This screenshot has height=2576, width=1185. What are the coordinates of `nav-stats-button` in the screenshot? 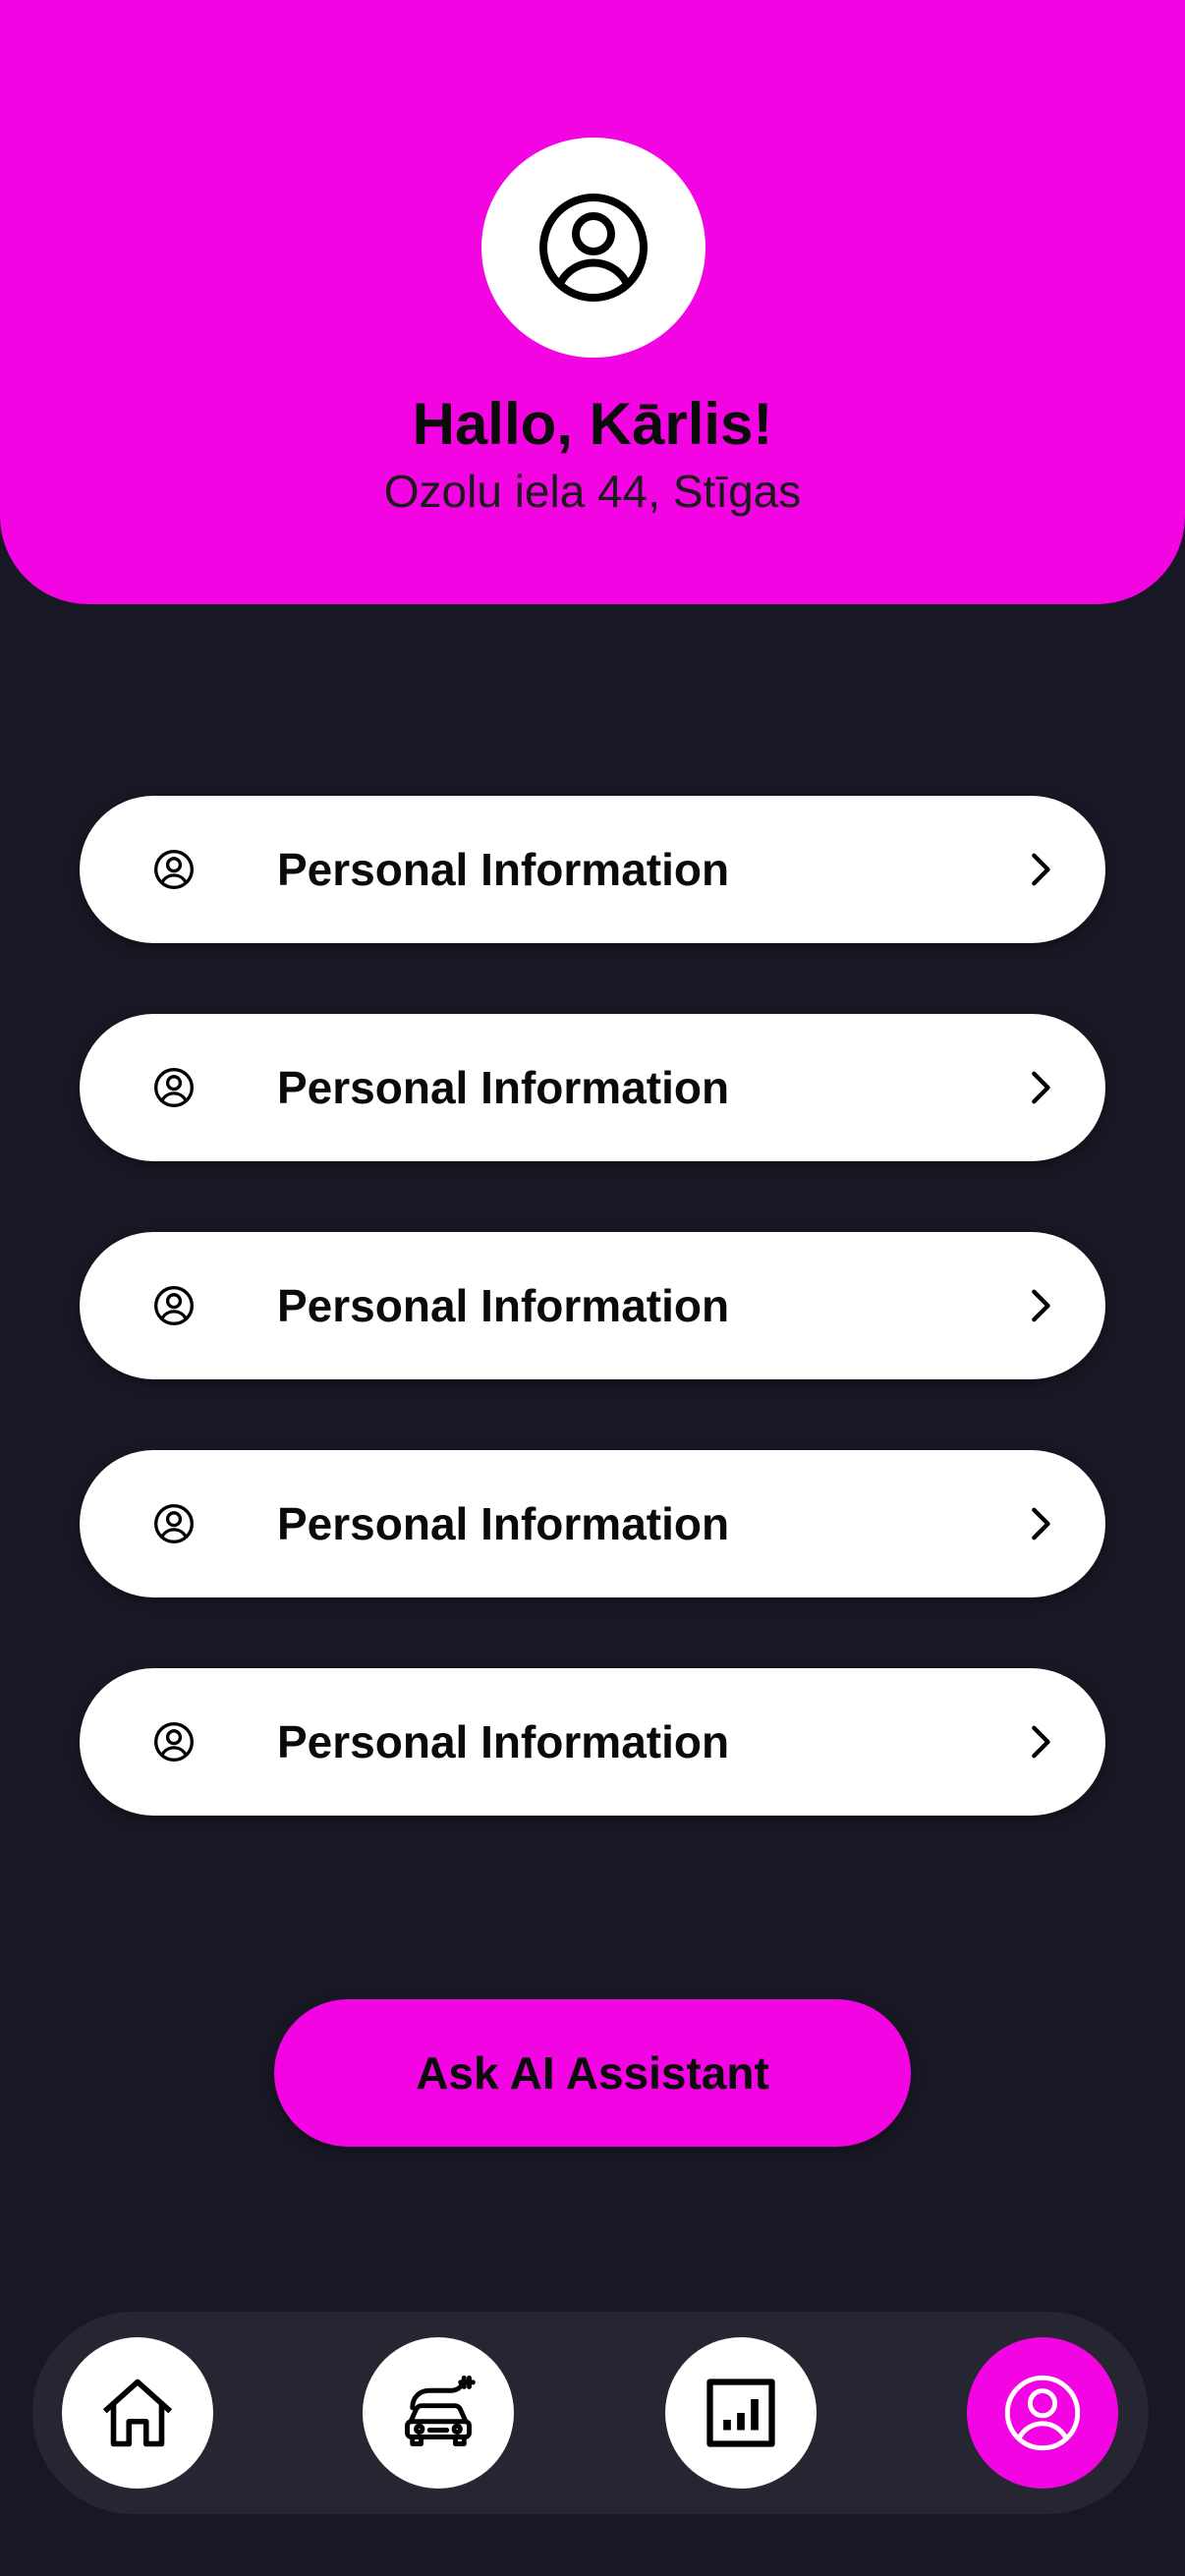 It's located at (741, 2413).